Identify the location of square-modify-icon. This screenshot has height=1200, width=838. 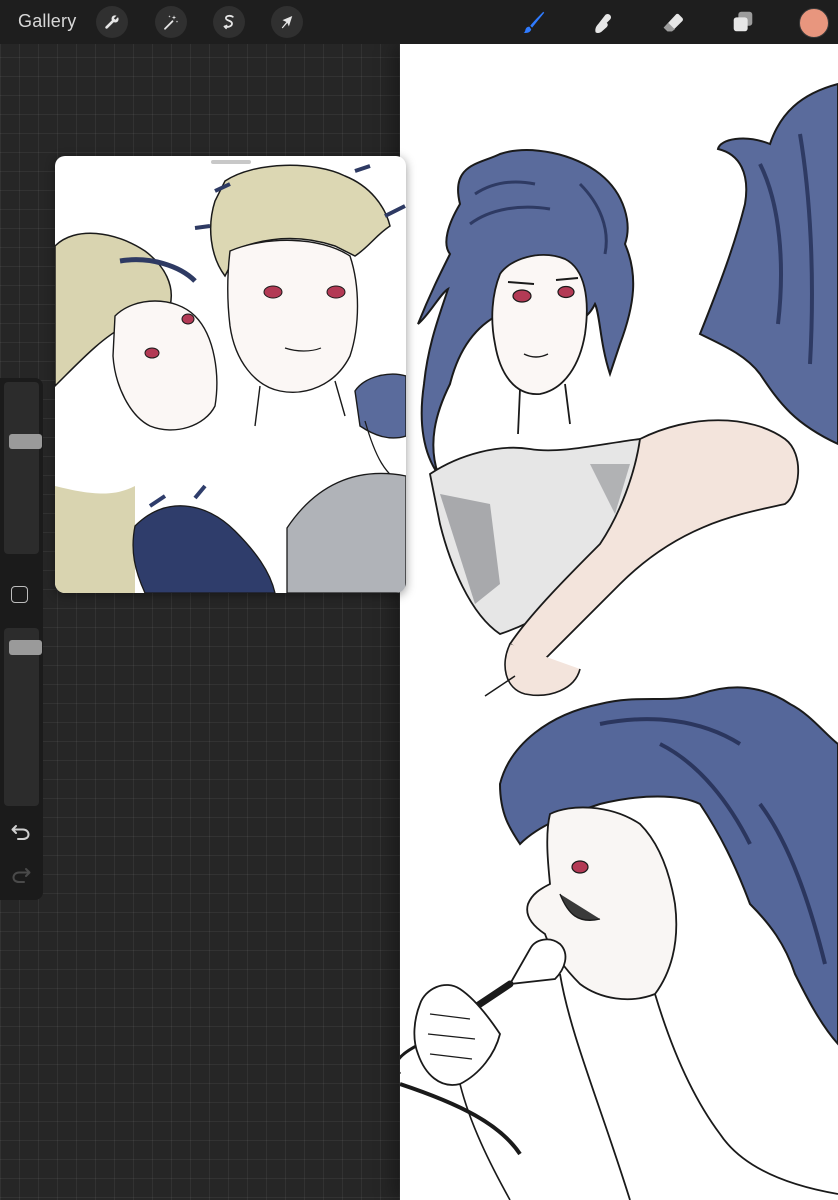
(19, 594).